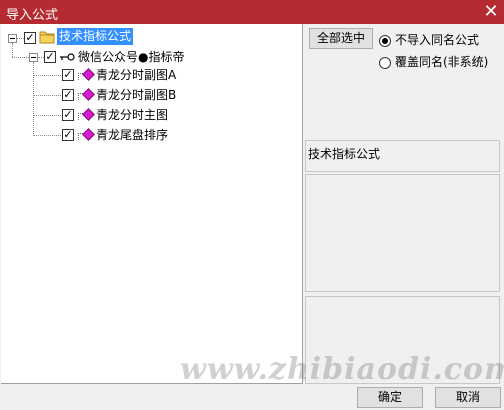 The image size is (504, 410). What do you see at coordinates (491, 12) in the screenshot?
I see `close-icon: ✕` at bounding box center [491, 12].